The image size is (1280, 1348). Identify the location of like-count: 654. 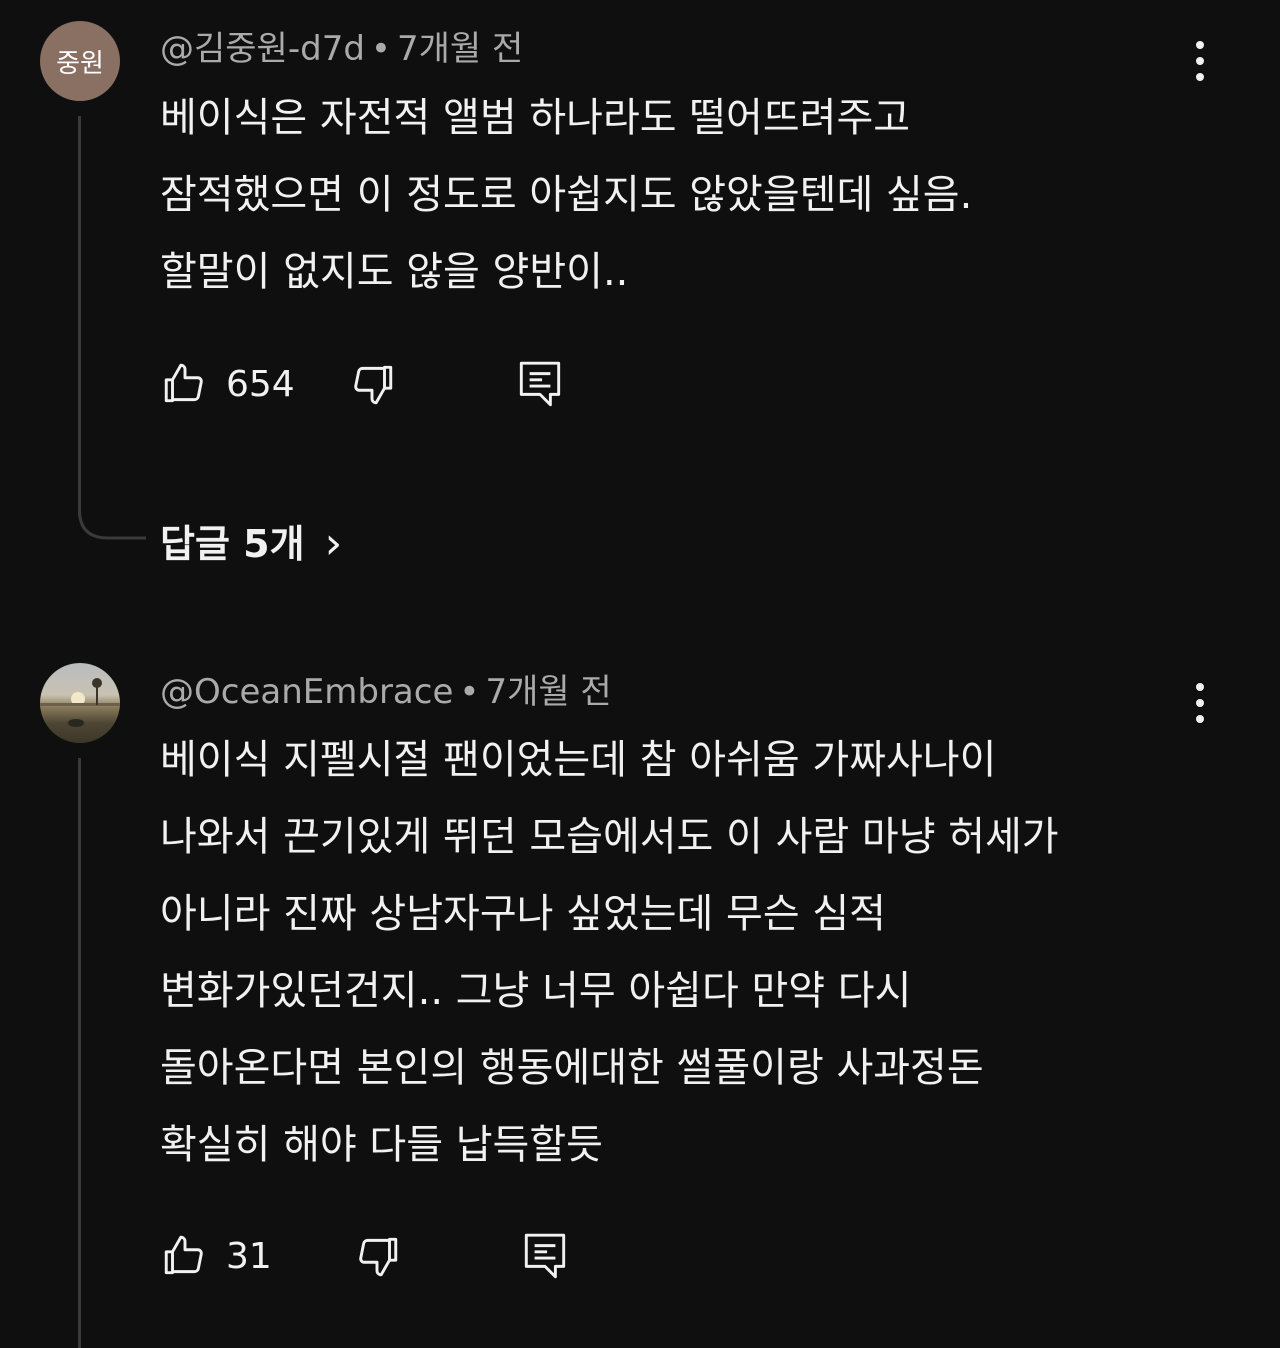
(260, 384).